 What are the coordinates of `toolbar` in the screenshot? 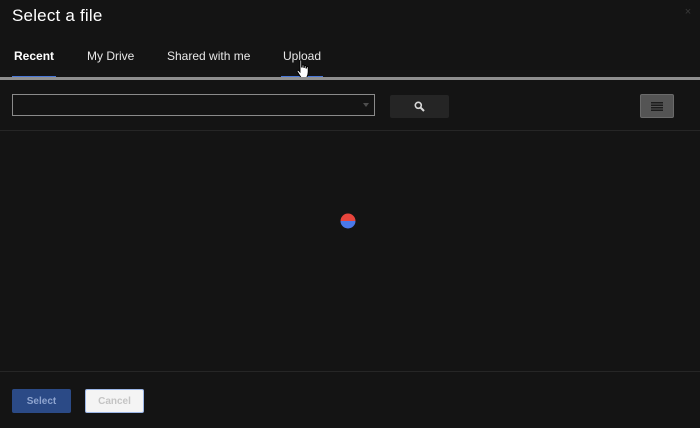 It's located at (350, 105).